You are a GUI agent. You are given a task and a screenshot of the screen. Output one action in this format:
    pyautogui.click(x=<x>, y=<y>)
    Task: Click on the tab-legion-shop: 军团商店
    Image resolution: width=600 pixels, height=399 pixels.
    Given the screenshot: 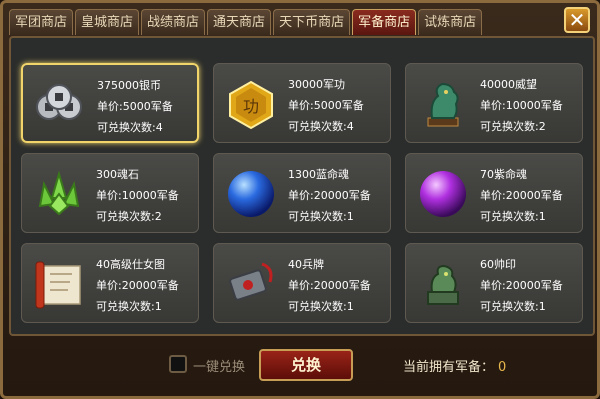 What is the action you would take?
    pyautogui.click(x=41, y=22)
    